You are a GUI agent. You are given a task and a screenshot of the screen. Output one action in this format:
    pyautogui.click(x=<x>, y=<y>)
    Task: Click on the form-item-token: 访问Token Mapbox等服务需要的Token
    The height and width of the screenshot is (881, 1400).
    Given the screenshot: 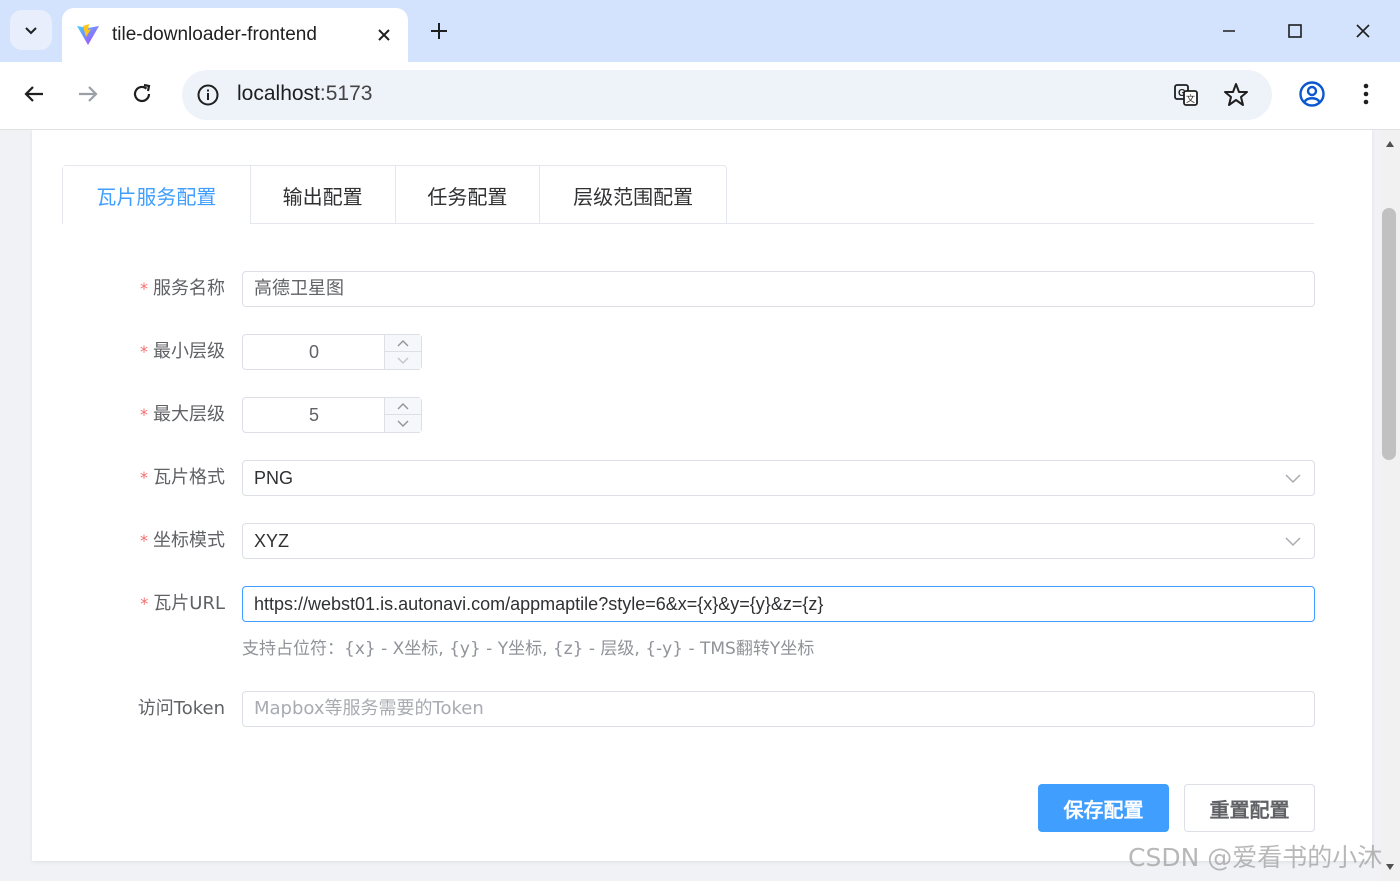 What is the action you would take?
    pyautogui.click(x=682, y=709)
    